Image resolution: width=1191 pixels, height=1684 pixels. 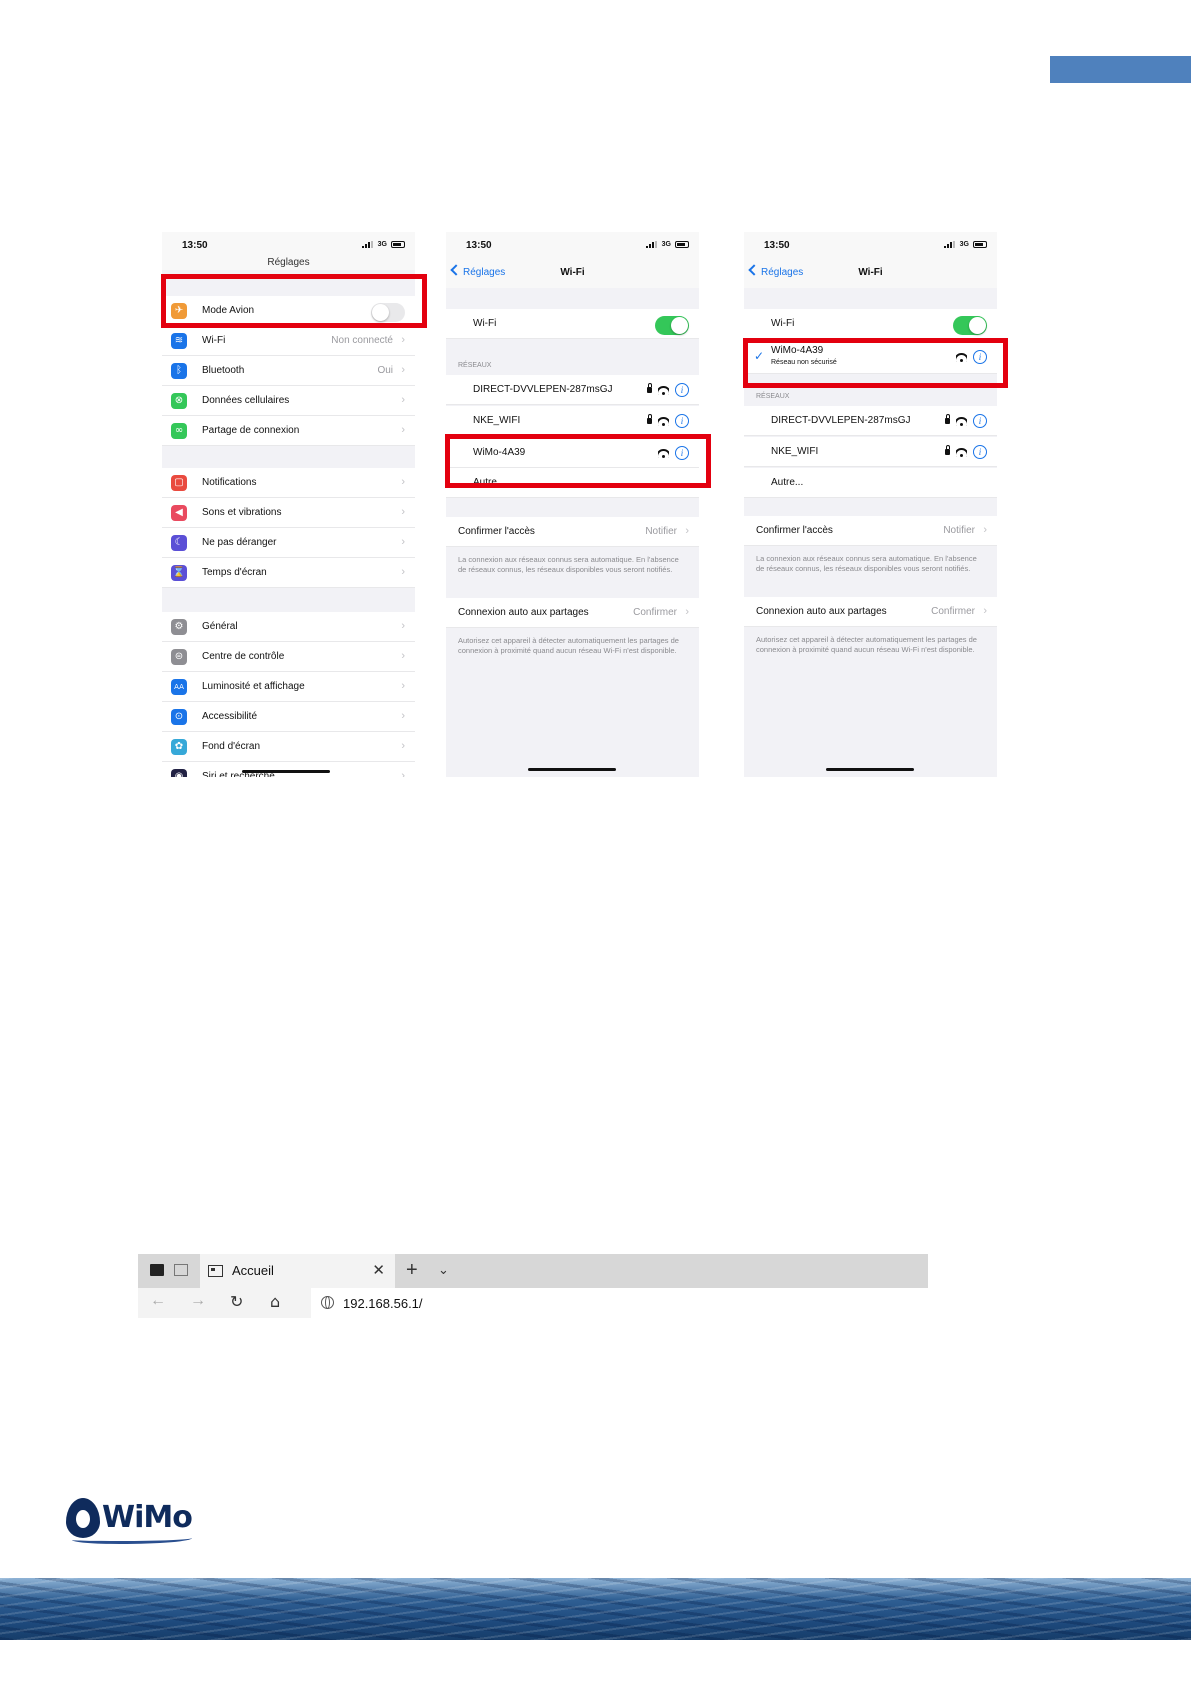 What do you see at coordinates (179, 747) in the screenshot?
I see `flower-icon: ✿` at bounding box center [179, 747].